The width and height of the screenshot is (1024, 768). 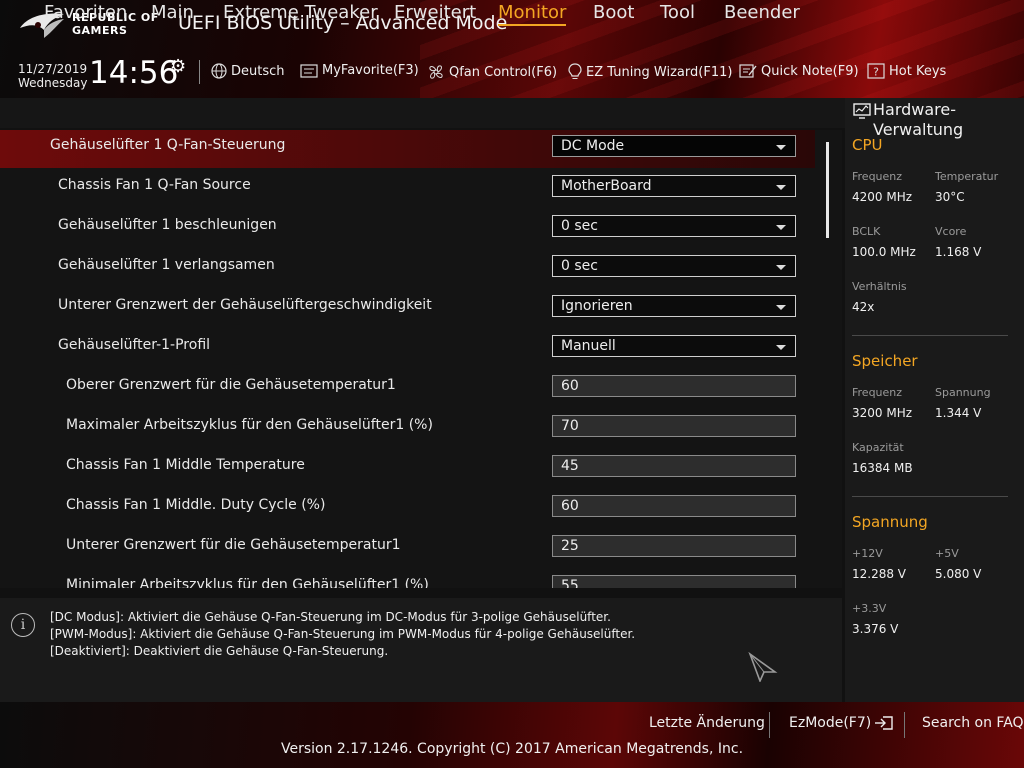 I want to click on qfan-control-button: Qfan Control(F6), so click(x=492, y=72).